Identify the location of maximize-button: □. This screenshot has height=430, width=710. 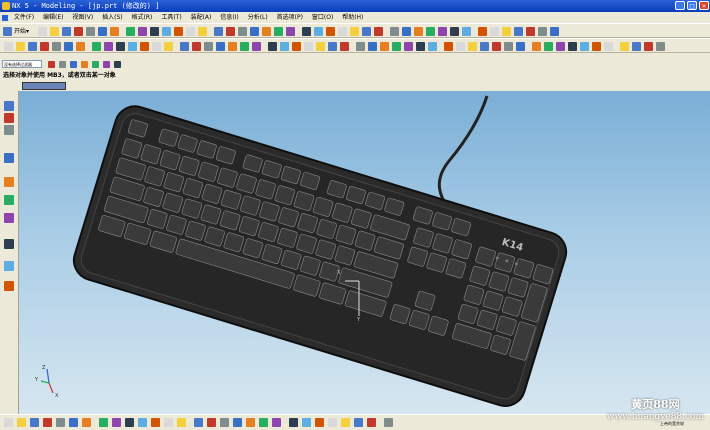
(692, 5).